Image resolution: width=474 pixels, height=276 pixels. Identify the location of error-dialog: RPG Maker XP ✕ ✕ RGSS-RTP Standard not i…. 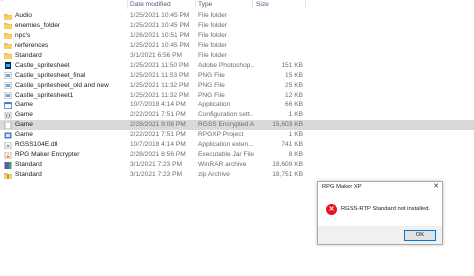
(380, 213).